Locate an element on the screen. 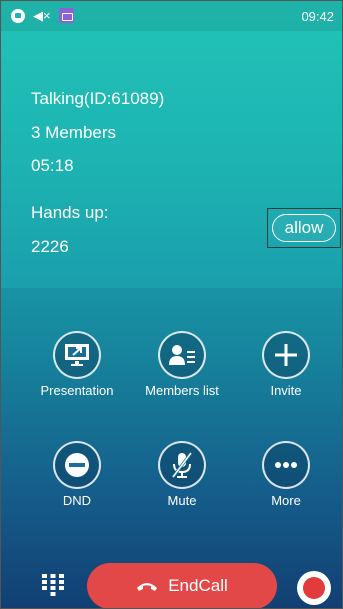 The image size is (343, 609). call-duration: 05:18 is located at coordinates (52, 165).